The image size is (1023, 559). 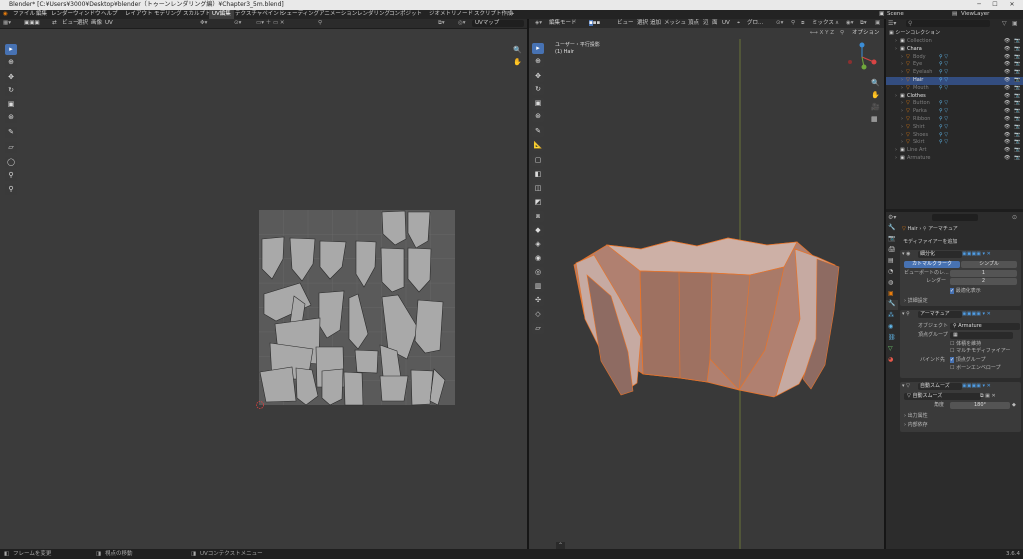 What do you see at coordinates (538, 61) in the screenshot?
I see `vp-cursor-tool-icon: ⊕` at bounding box center [538, 61].